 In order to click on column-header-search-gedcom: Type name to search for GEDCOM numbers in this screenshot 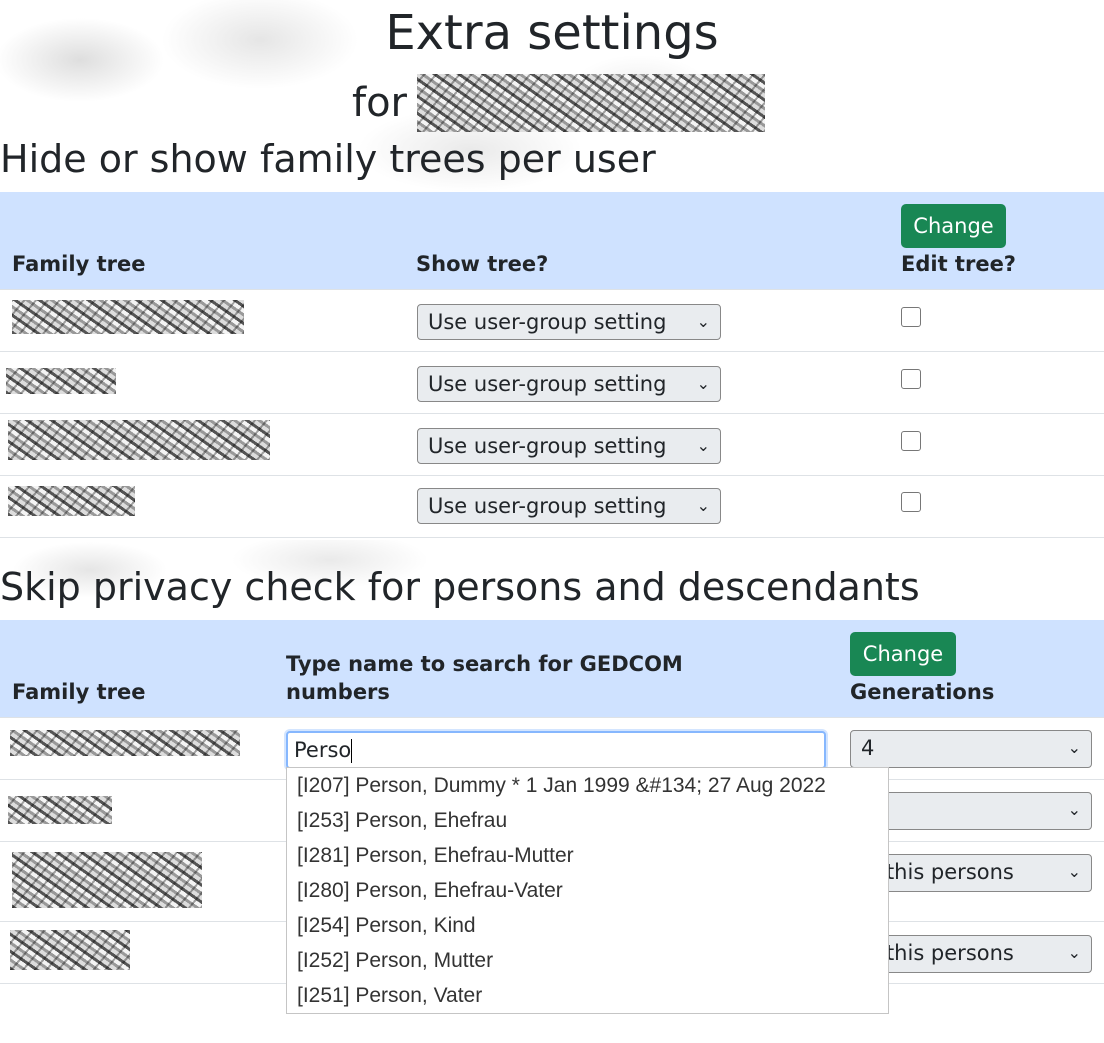, I will do `click(484, 678)`.